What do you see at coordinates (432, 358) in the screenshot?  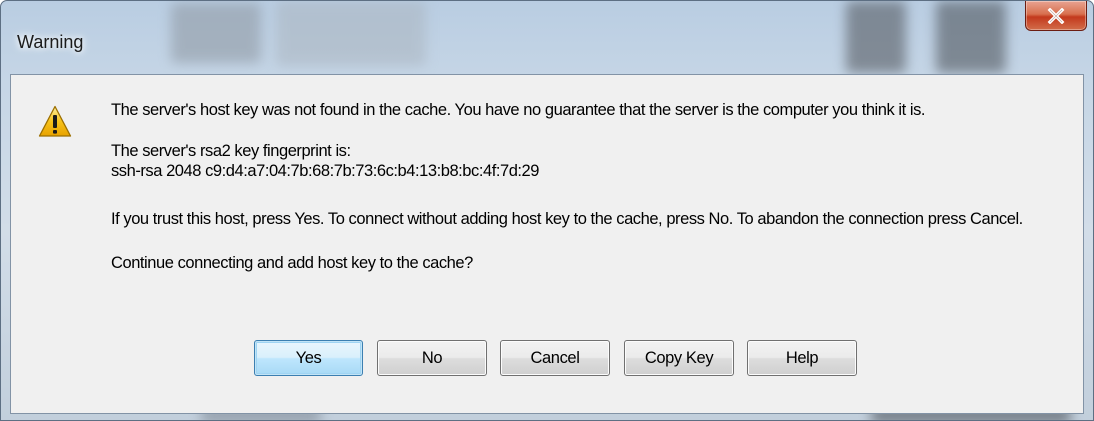 I see `no-button: No` at bounding box center [432, 358].